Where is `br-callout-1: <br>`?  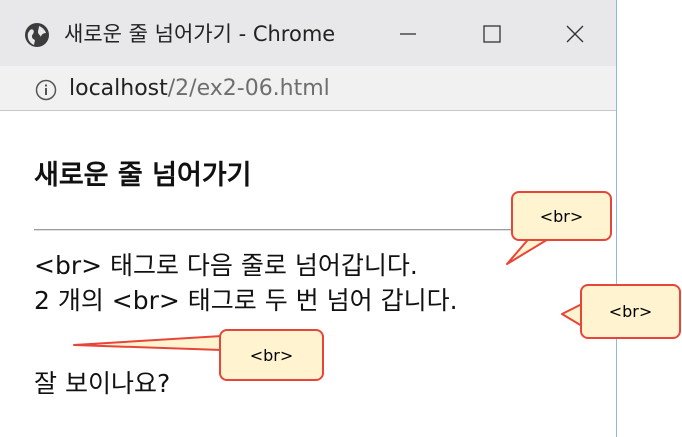 br-callout-1: <br> is located at coordinates (561, 216).